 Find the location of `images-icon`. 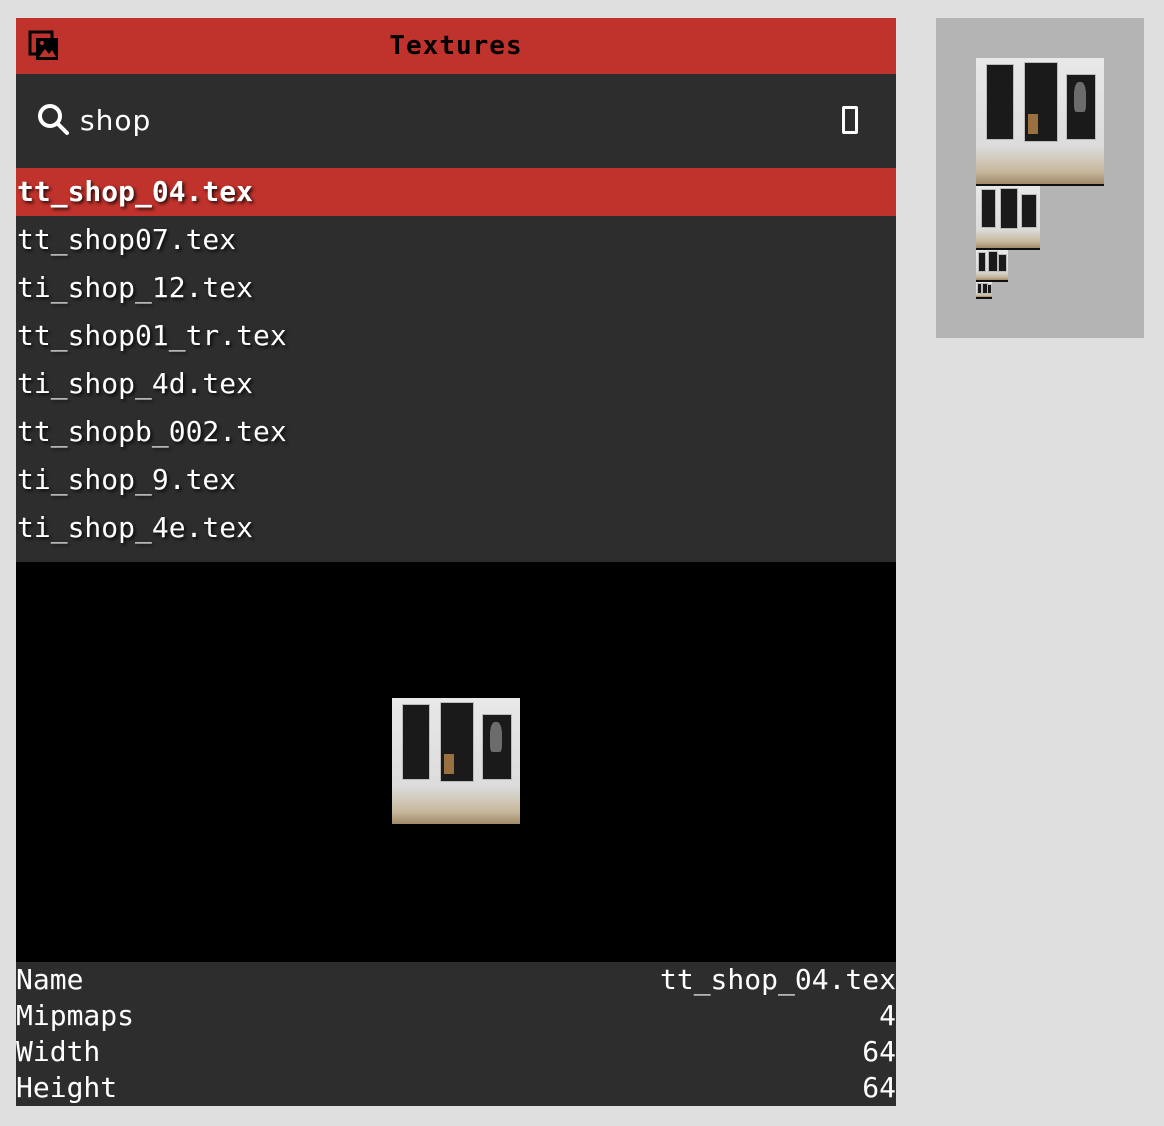

images-icon is located at coordinates (43, 45).